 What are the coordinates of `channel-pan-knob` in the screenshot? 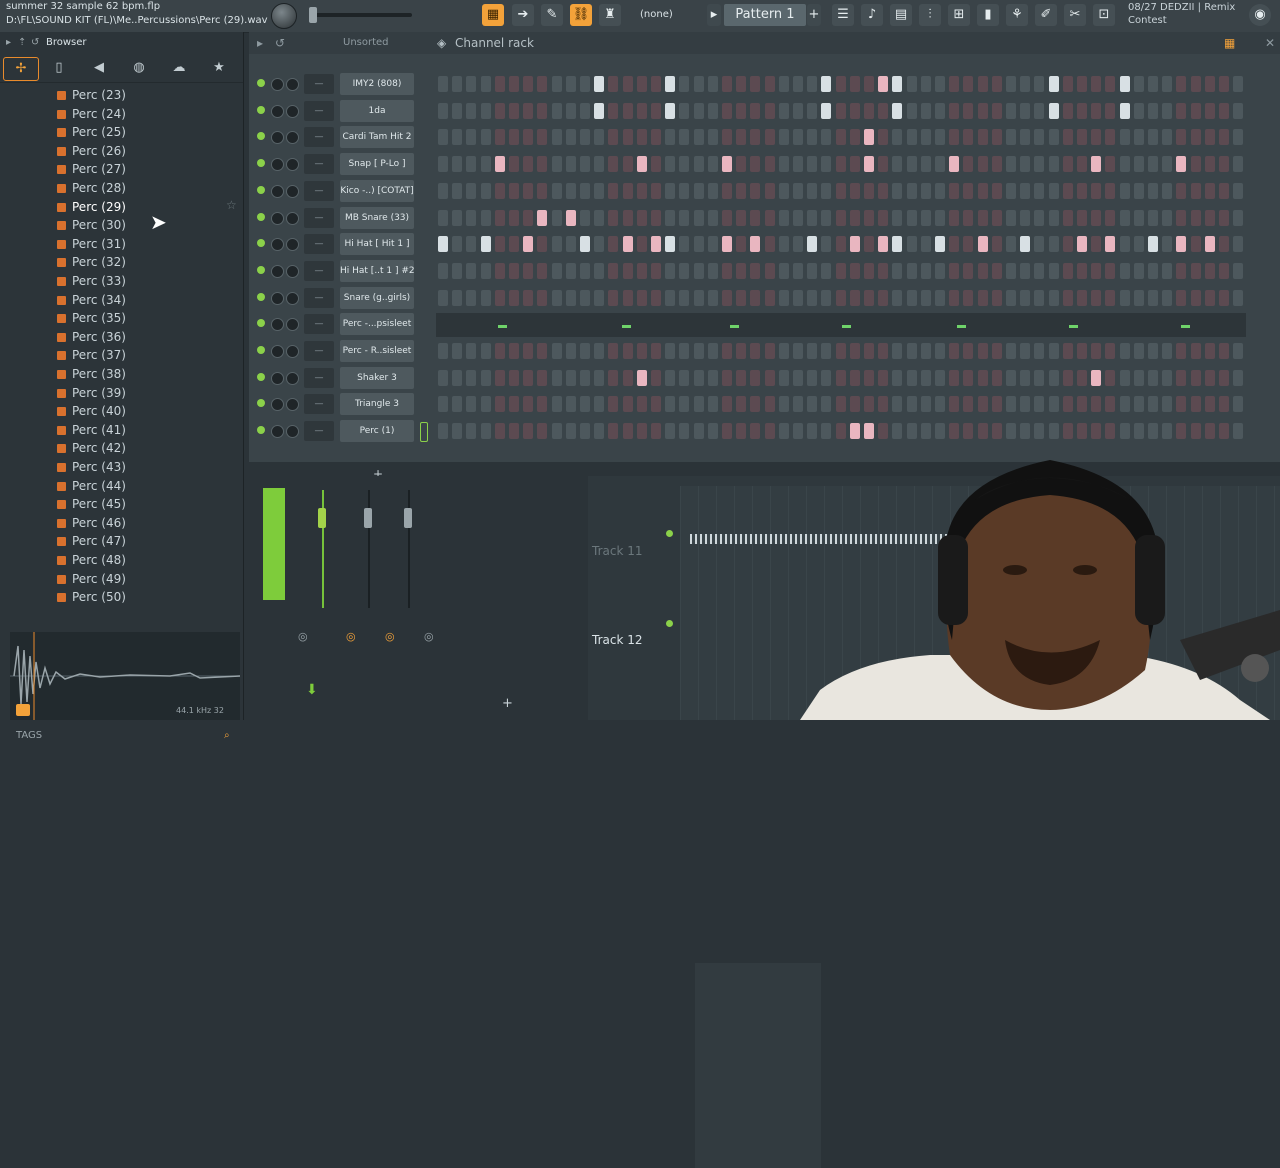 It's located at (277, 165).